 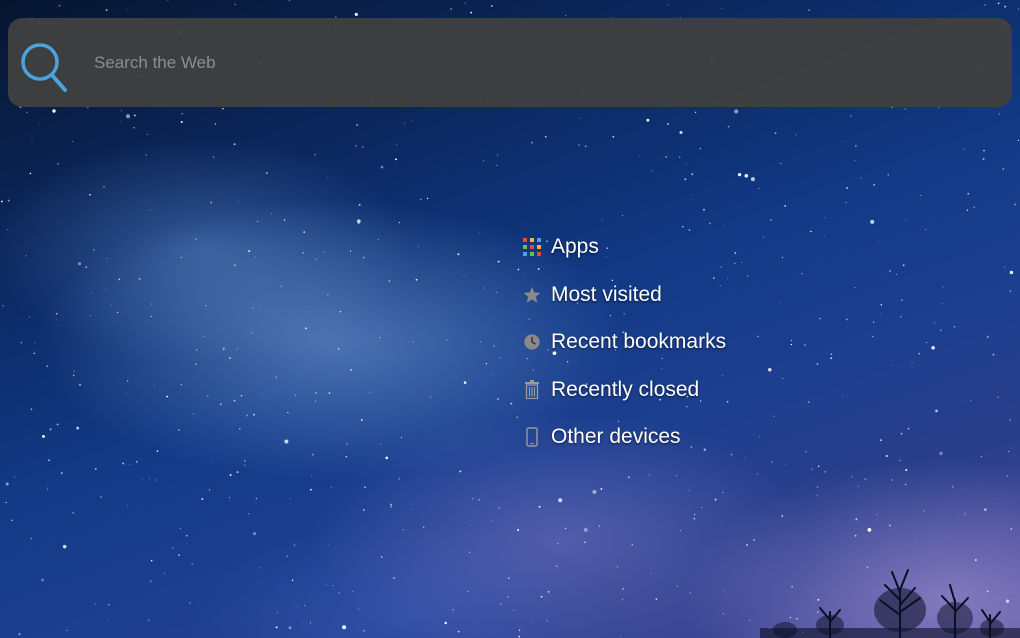 I want to click on search-icon, so click(x=44, y=68).